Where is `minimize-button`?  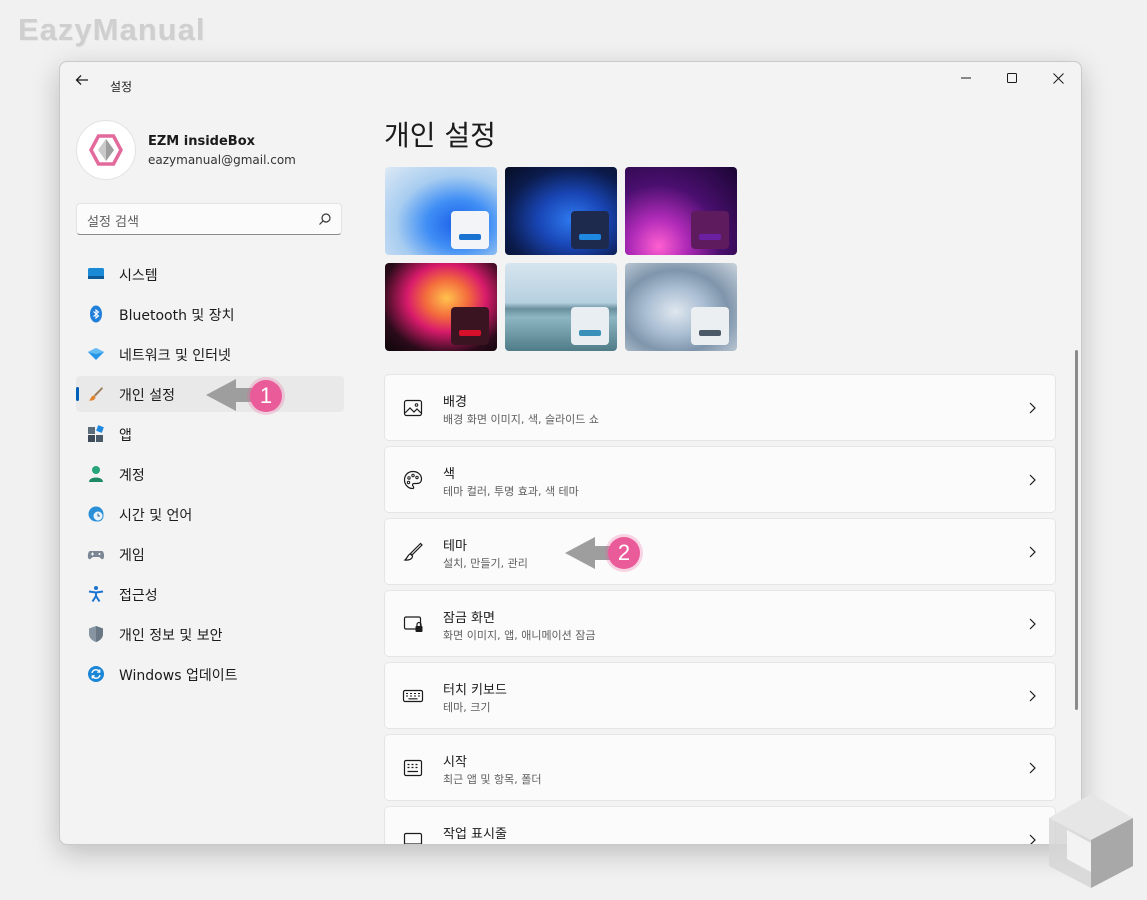 minimize-button is located at coordinates (966, 78).